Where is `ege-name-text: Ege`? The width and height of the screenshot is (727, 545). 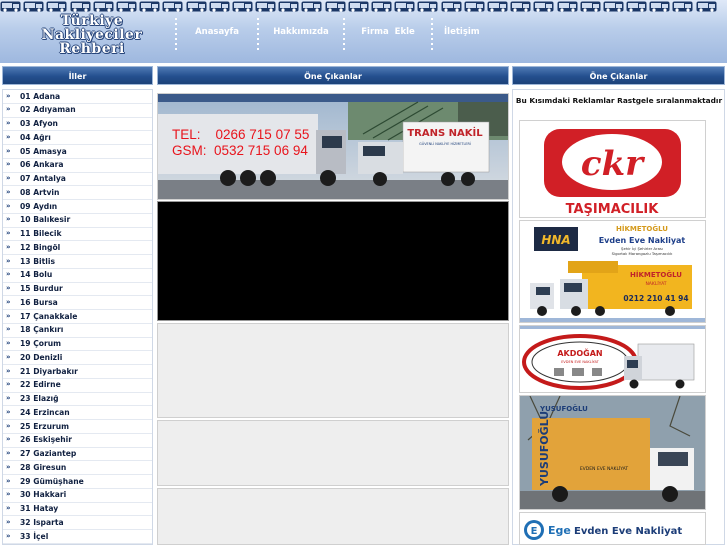
ege-name-text: Ege is located at coordinates (559, 530).